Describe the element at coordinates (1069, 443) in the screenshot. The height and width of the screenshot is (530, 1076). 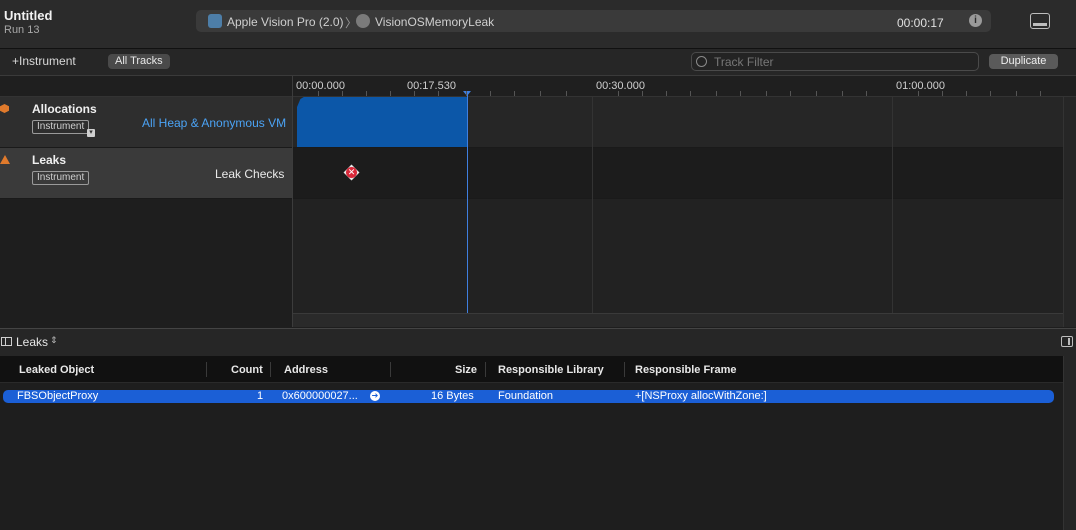
I see `table-vertical-scrollbar` at that location.